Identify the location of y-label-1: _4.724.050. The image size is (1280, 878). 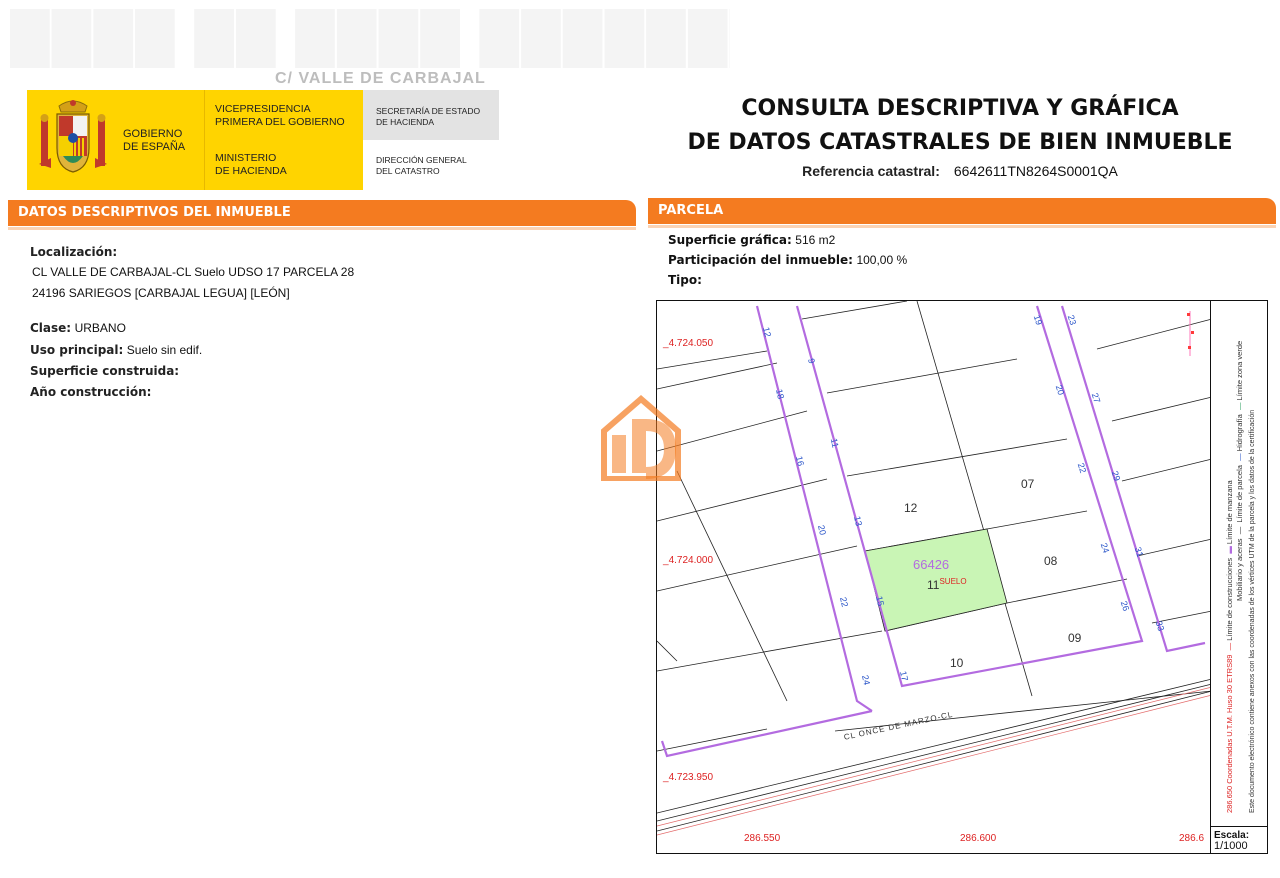
(688, 343).